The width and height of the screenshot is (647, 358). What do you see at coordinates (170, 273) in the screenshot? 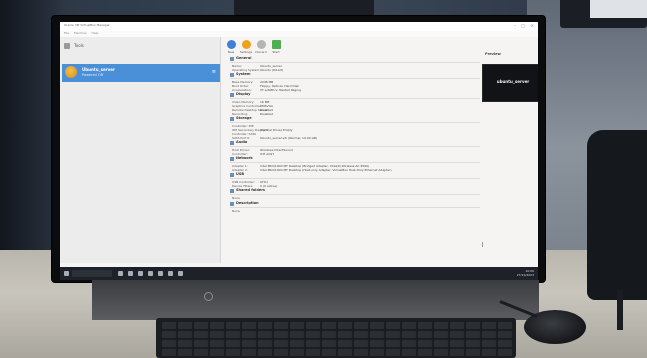
I see `virtualbox-taskbar-icon` at bounding box center [170, 273].